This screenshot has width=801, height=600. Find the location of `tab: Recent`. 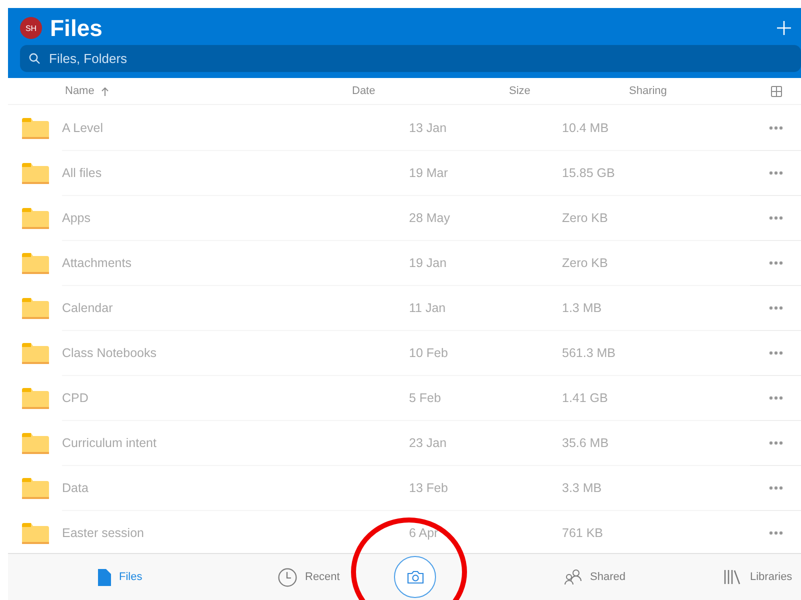

tab: Recent is located at coordinates (309, 577).